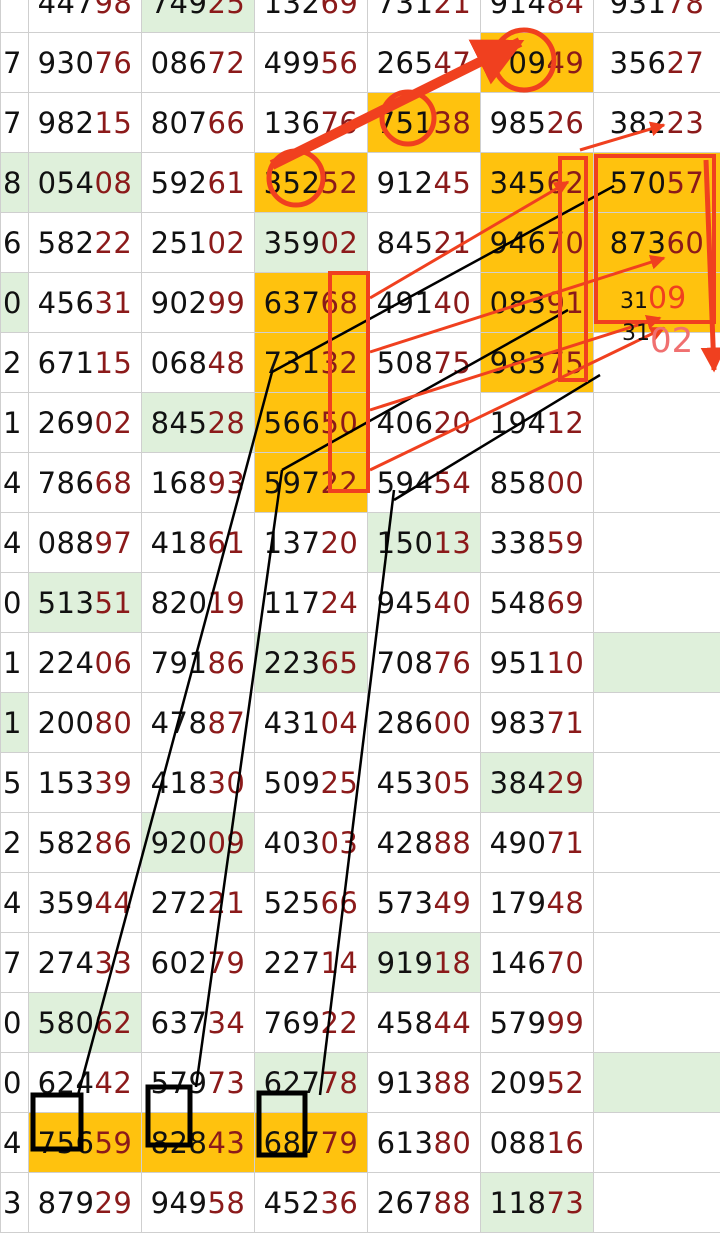 This screenshot has height=1233, width=720. Describe the element at coordinates (405, 303) in the screenshot. I see `cell-head-digits: 491` at that location.